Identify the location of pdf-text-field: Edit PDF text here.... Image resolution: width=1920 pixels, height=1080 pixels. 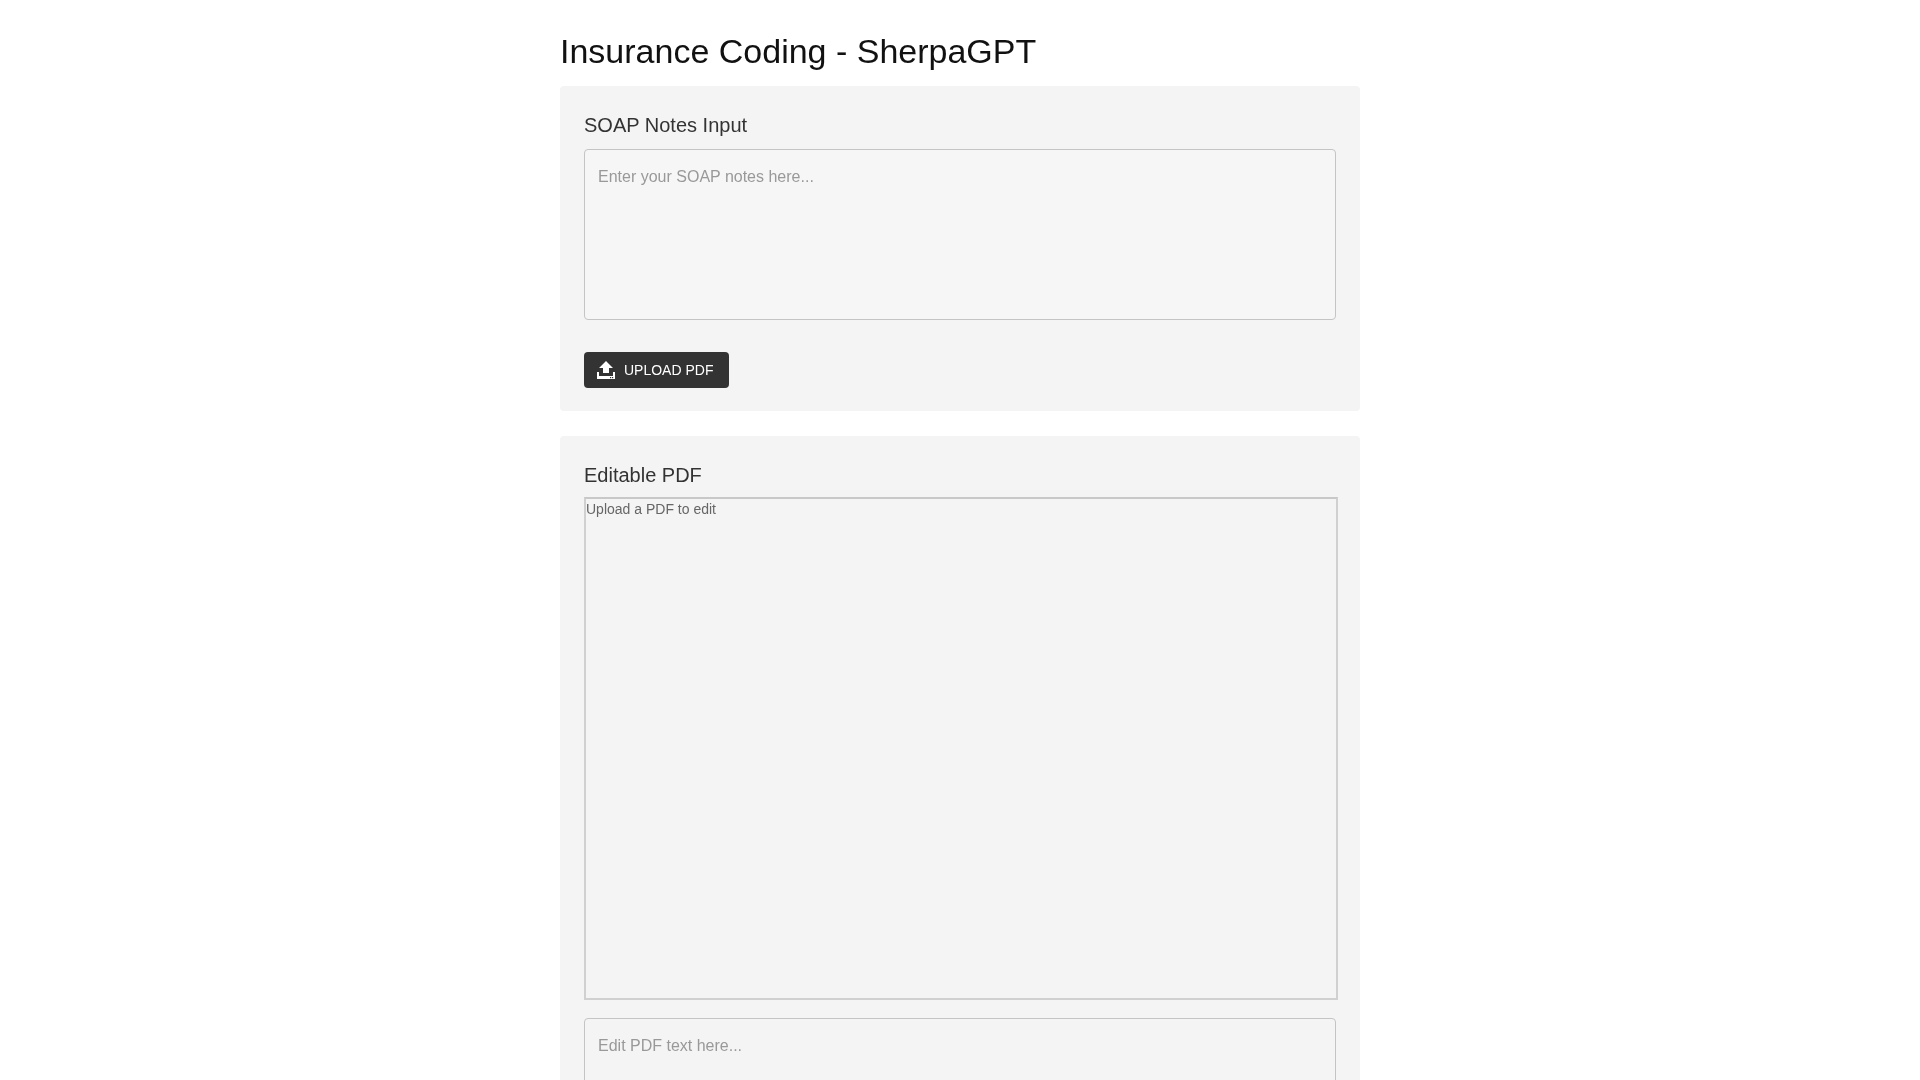
(960, 1049).